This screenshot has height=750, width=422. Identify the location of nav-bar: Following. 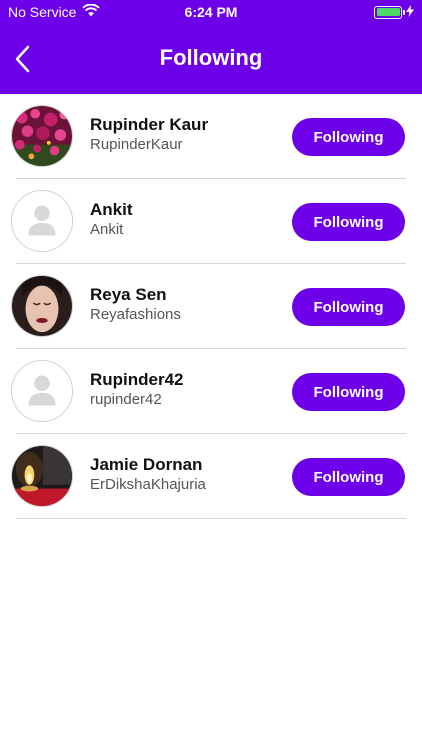
(211, 59).